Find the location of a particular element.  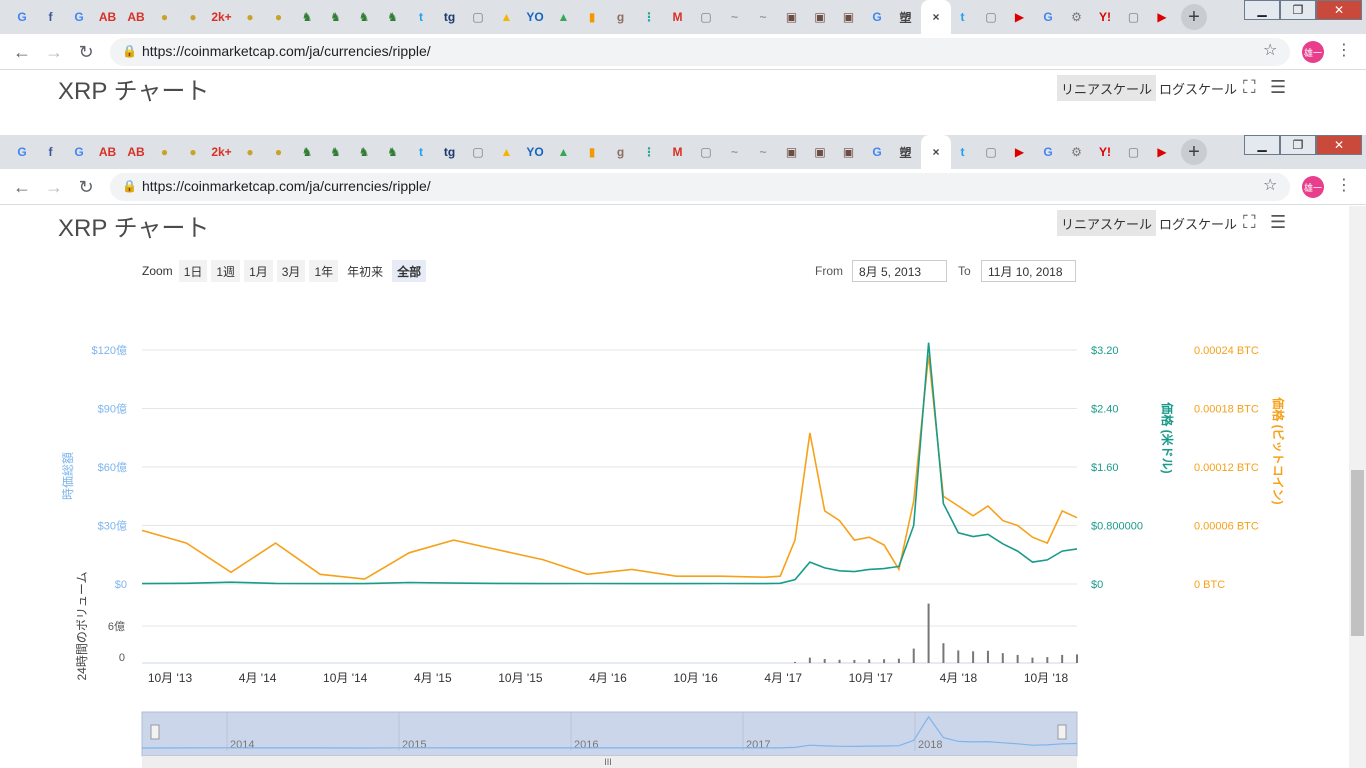

browser-tab: Y! is located at coordinates (1105, 152).